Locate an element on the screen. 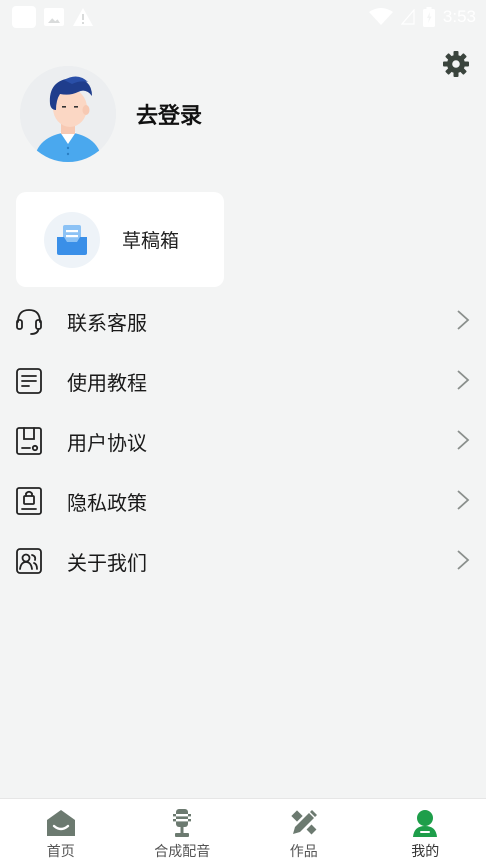 Image resolution: width=486 pixels, height=864 pixels. nav-tab-label: 作品 is located at coordinates (303, 852).